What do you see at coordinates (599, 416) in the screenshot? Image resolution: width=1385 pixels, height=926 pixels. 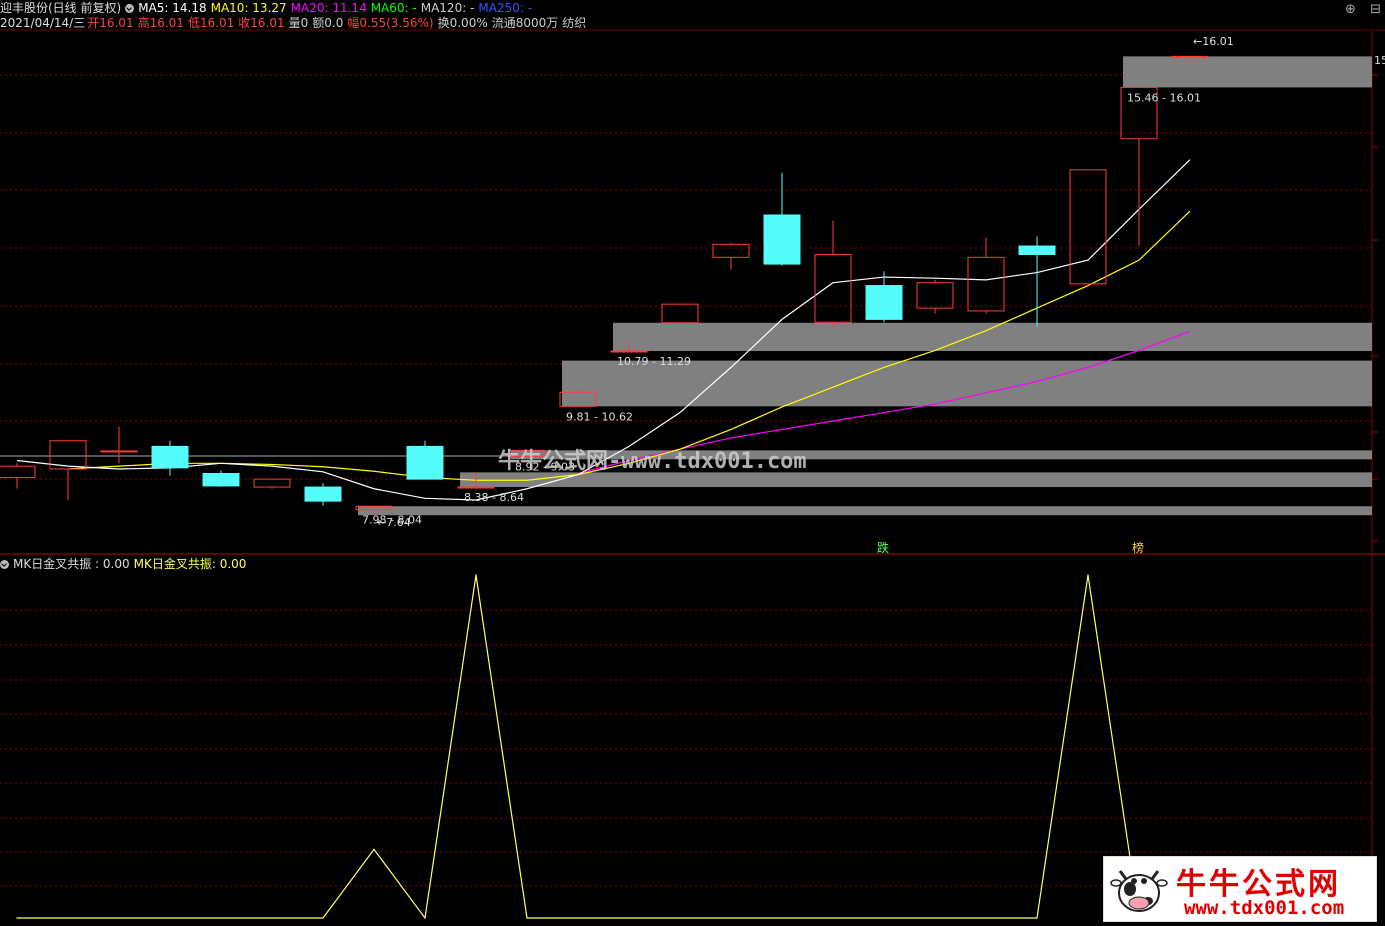 I see `zone-label: 9.81 - 10.62` at bounding box center [599, 416].